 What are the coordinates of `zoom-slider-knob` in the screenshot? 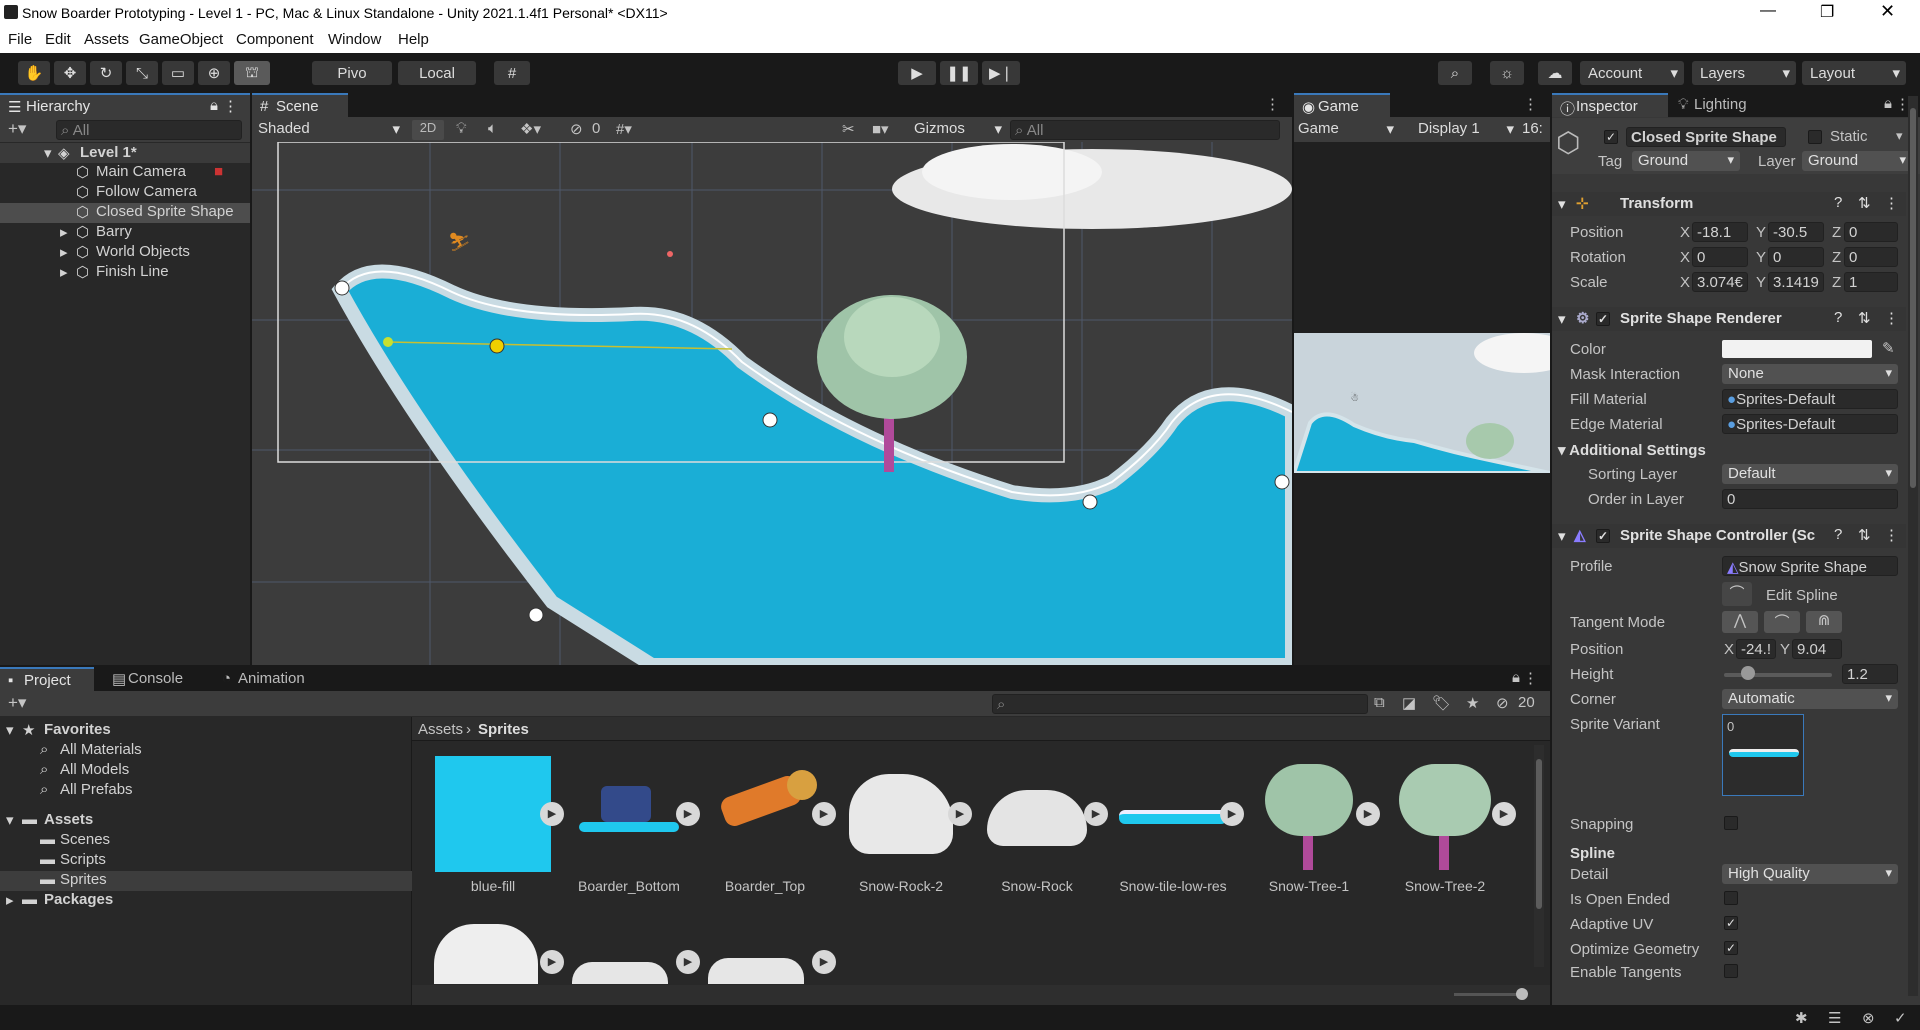 It's located at (1522, 994).